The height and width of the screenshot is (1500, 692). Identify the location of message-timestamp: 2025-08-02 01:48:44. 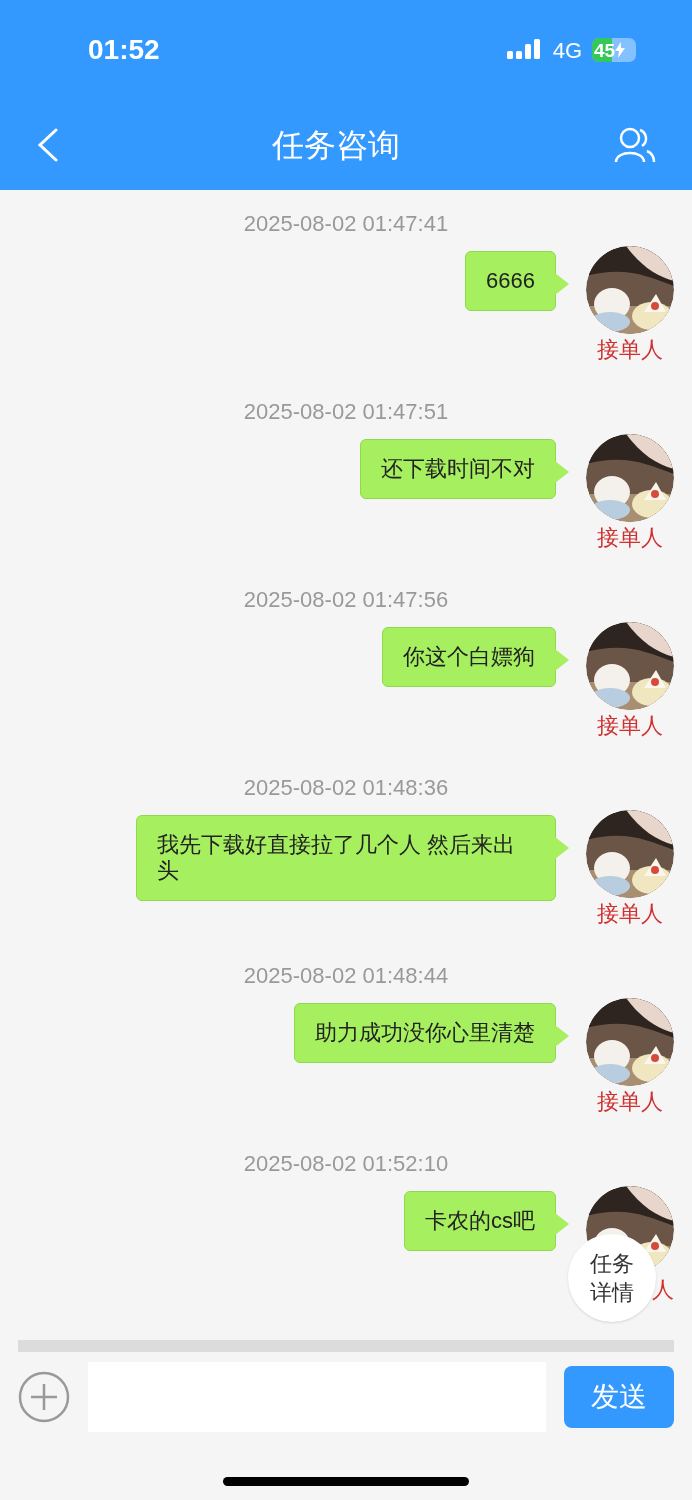
(346, 976).